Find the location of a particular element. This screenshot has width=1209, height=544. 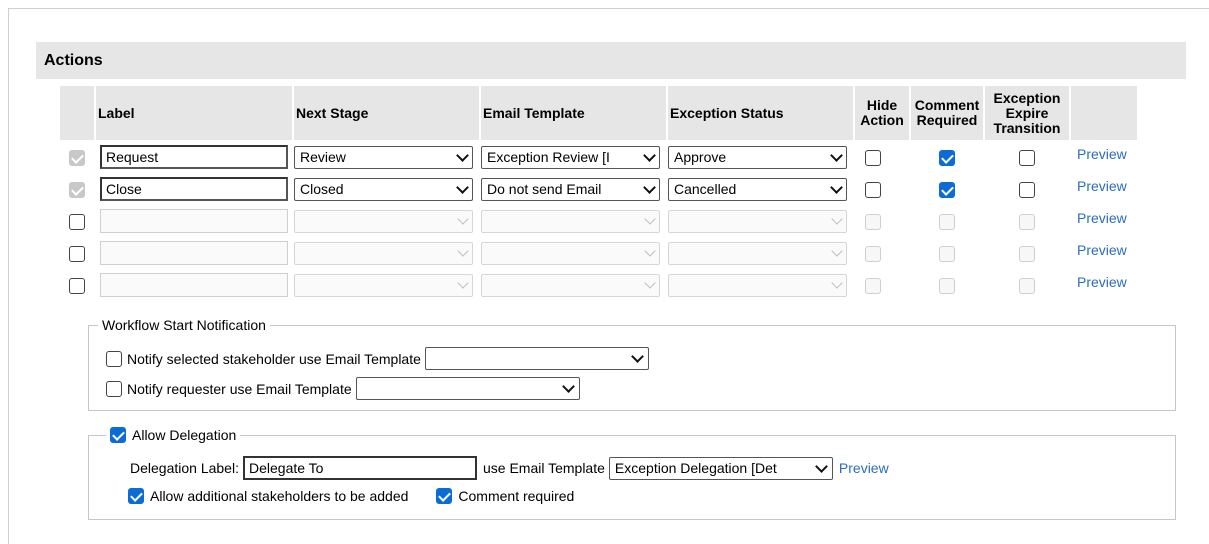

notify-requester-template-select is located at coordinates (467, 388).